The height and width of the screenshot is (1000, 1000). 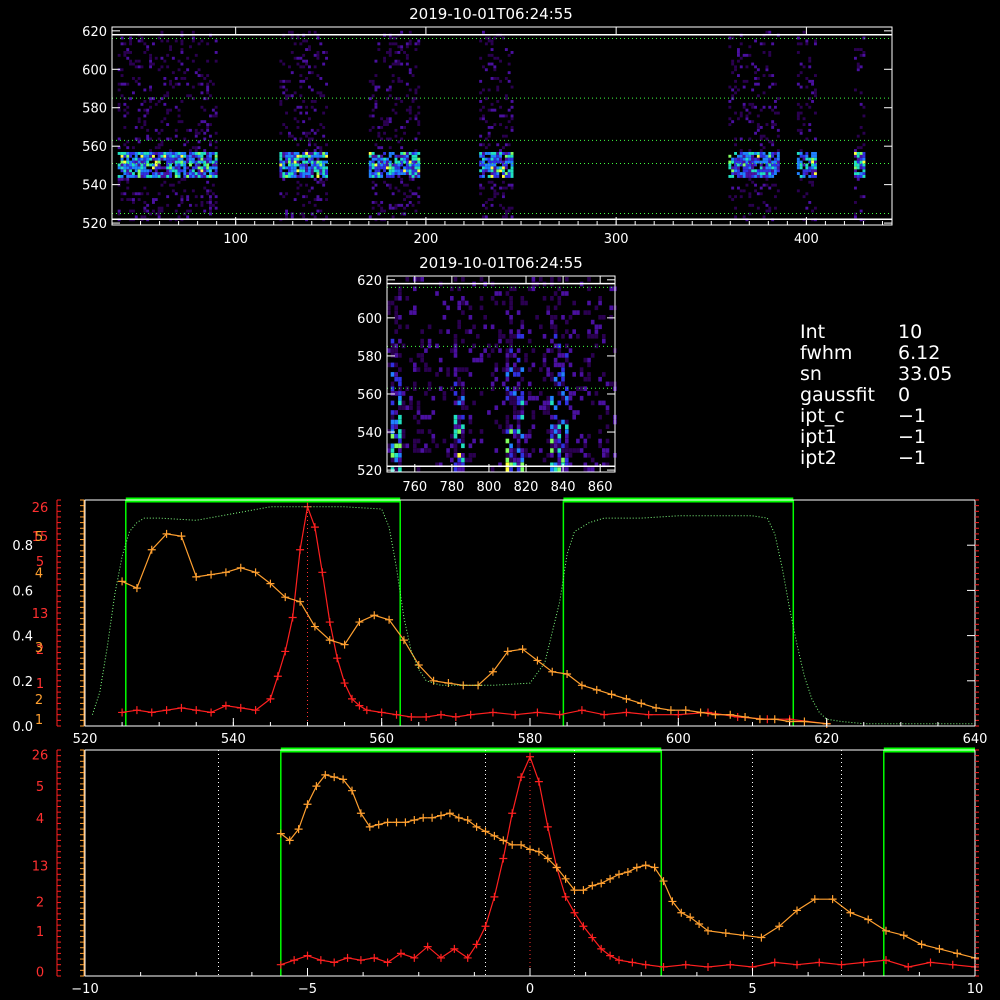 What do you see at coordinates (489, 487) in the screenshot?
I see `x-tick-label: 800` at bounding box center [489, 487].